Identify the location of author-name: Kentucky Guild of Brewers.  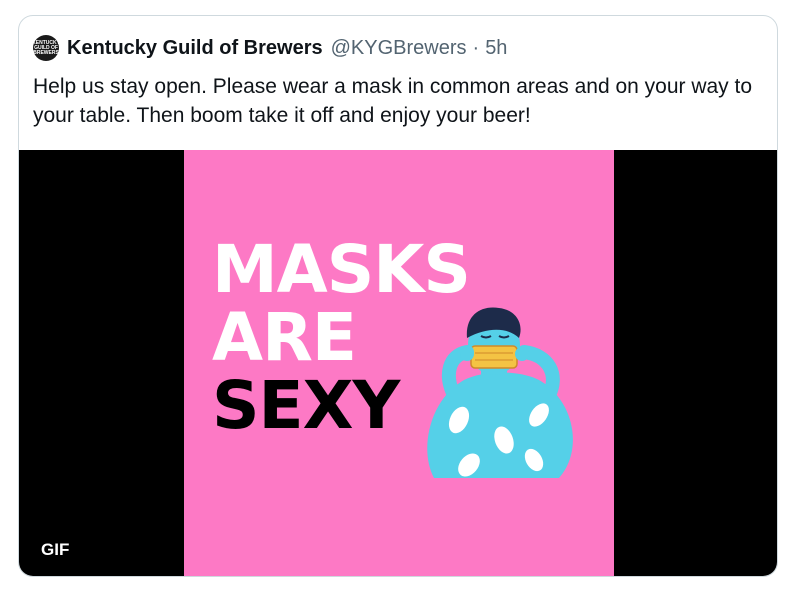
(195, 48).